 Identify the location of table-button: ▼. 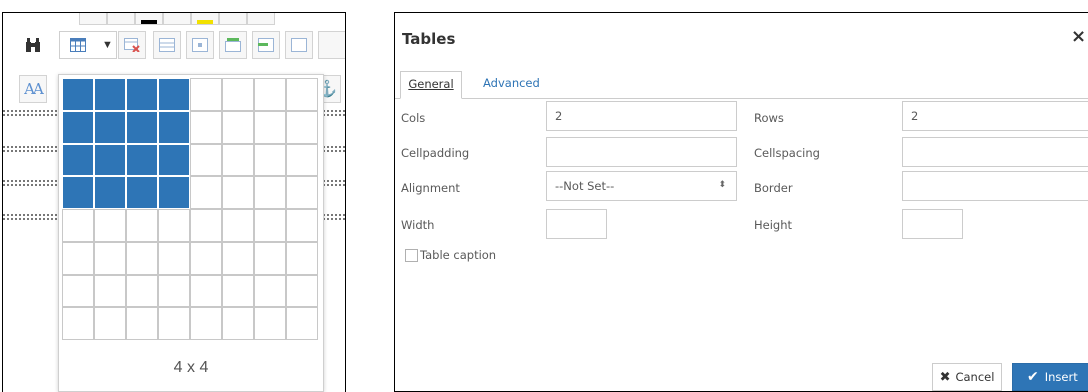
(88, 45).